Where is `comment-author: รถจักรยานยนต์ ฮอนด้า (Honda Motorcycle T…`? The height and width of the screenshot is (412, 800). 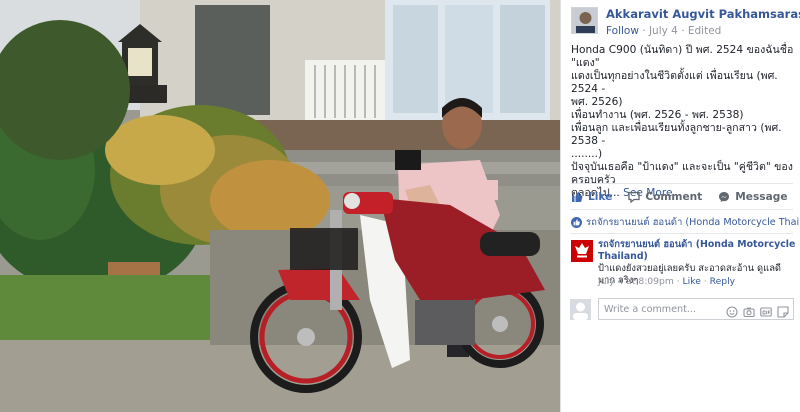
comment-author: รถจักรยานยนต์ ฮอนด้า (Honda Motorcycle T… is located at coordinates (696, 250).